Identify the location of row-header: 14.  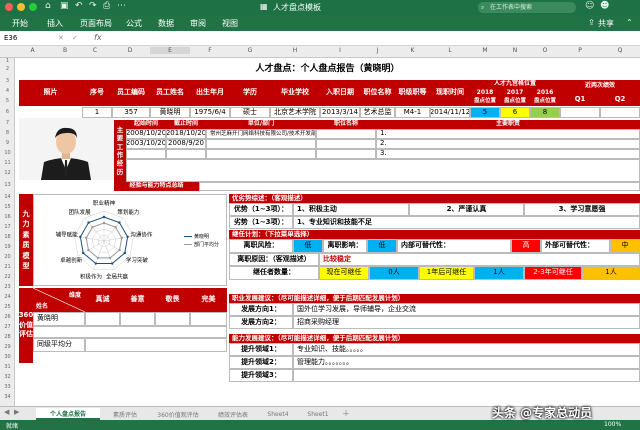
(7, 197).